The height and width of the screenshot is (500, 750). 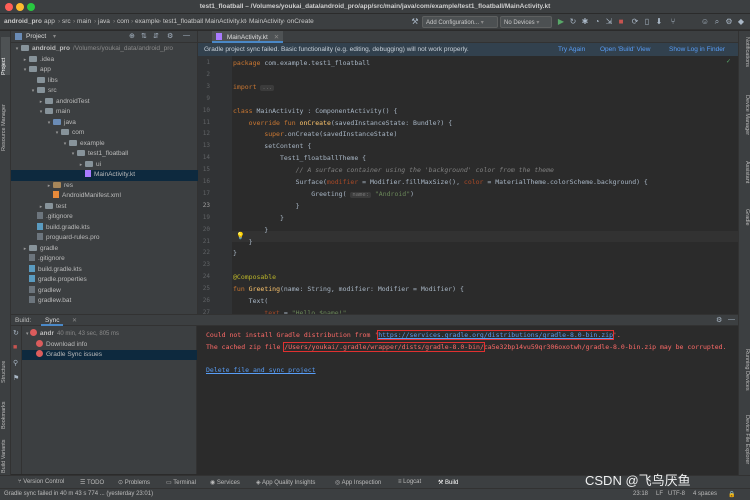 I want to click on line-separator: LF, so click(x=659, y=494).